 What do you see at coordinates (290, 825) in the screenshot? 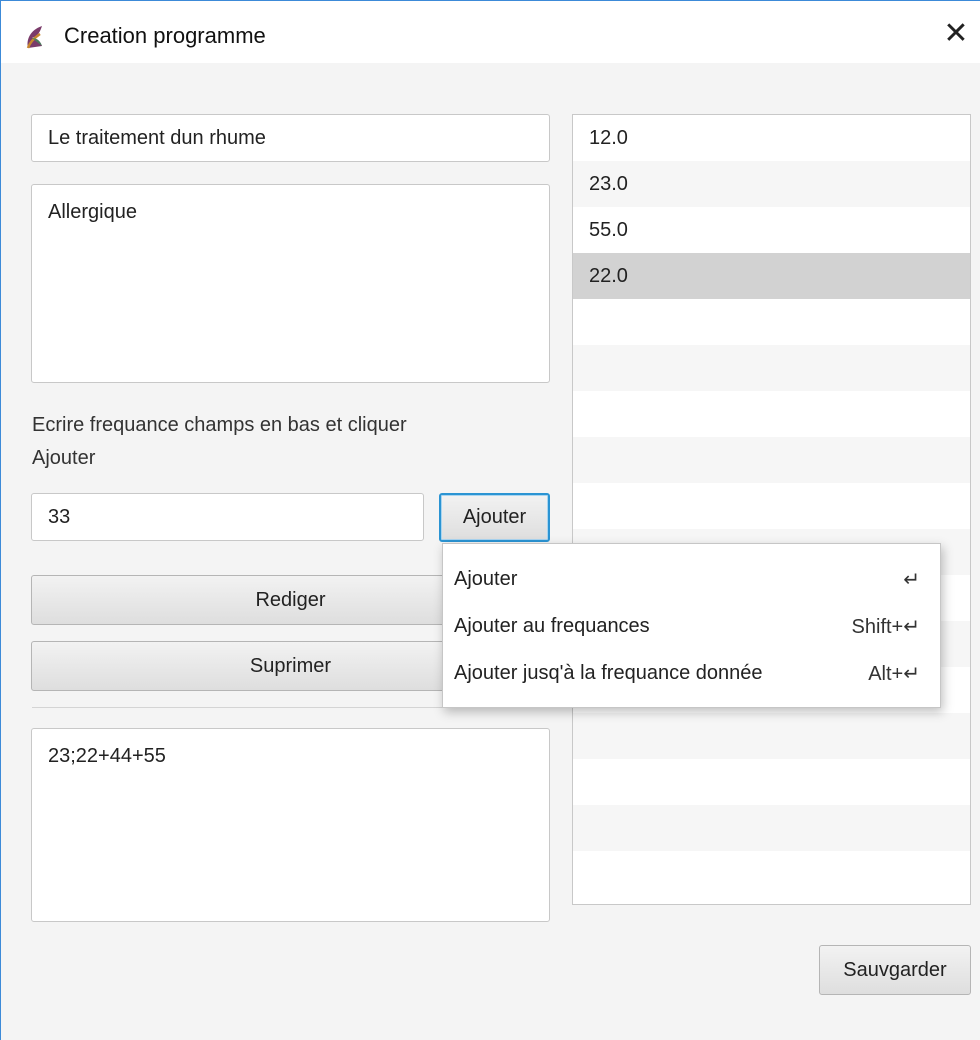
I see `frequency-output-textarea: 23;22+44+55` at bounding box center [290, 825].